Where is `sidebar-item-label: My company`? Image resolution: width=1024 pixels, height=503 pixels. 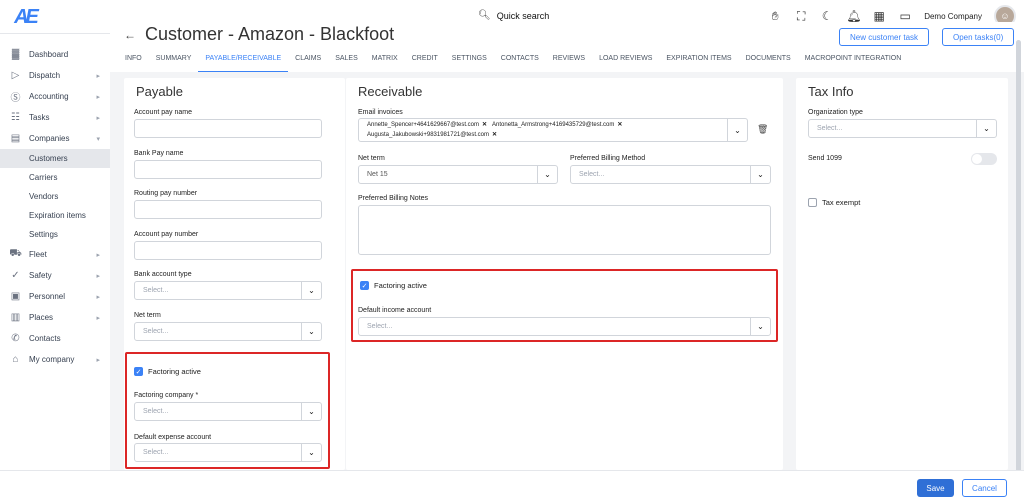
sidebar-item-label: My company is located at coordinates (52, 359).